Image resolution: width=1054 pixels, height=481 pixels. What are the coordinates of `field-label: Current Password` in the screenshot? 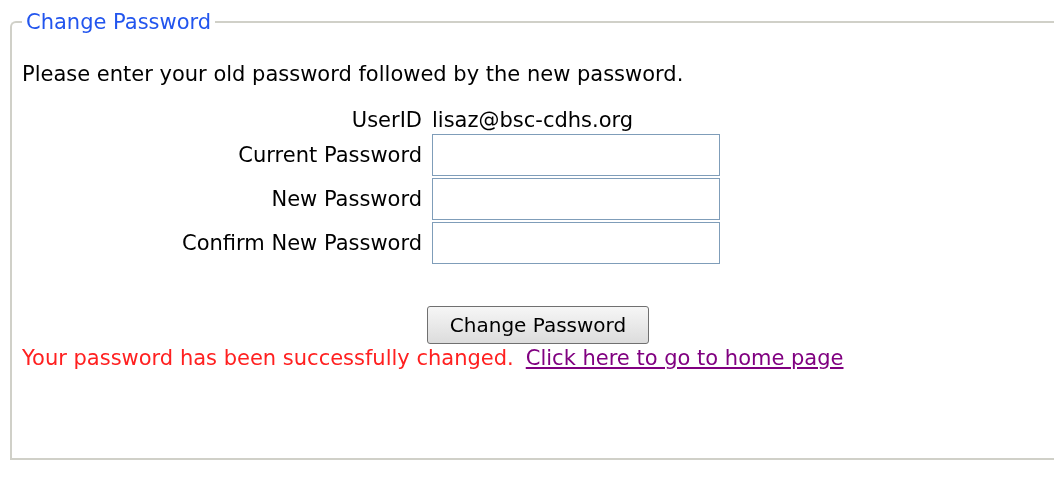 It's located at (329, 155).